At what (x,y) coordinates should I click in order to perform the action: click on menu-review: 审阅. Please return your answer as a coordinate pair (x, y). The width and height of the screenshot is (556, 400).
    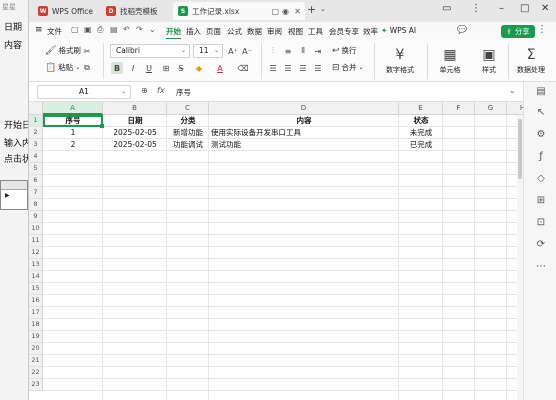
    Looking at the image, I should click on (274, 31).